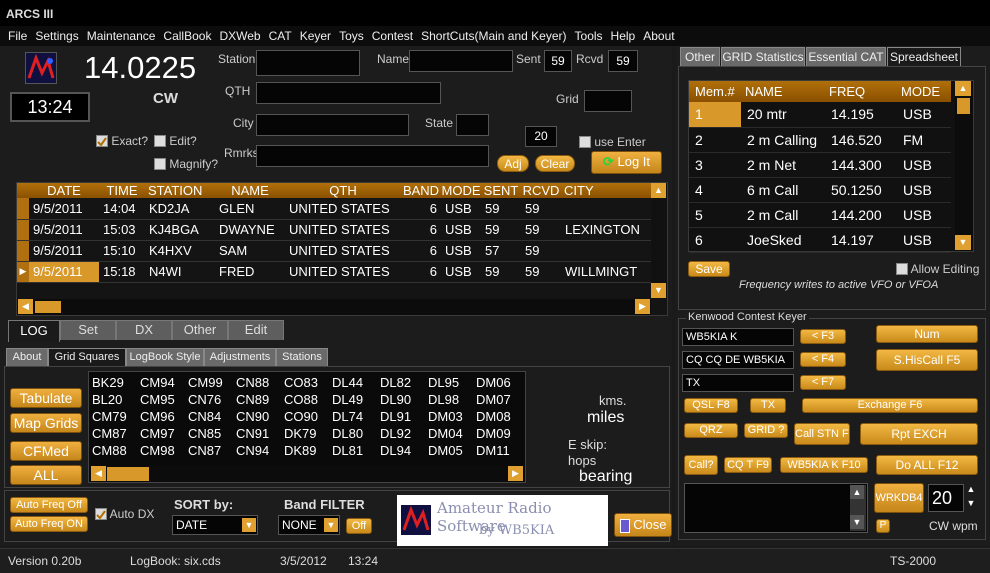 This screenshot has height=573, width=990. Describe the element at coordinates (211, 433) in the screenshot. I see `grid-square: CN85` at that location.